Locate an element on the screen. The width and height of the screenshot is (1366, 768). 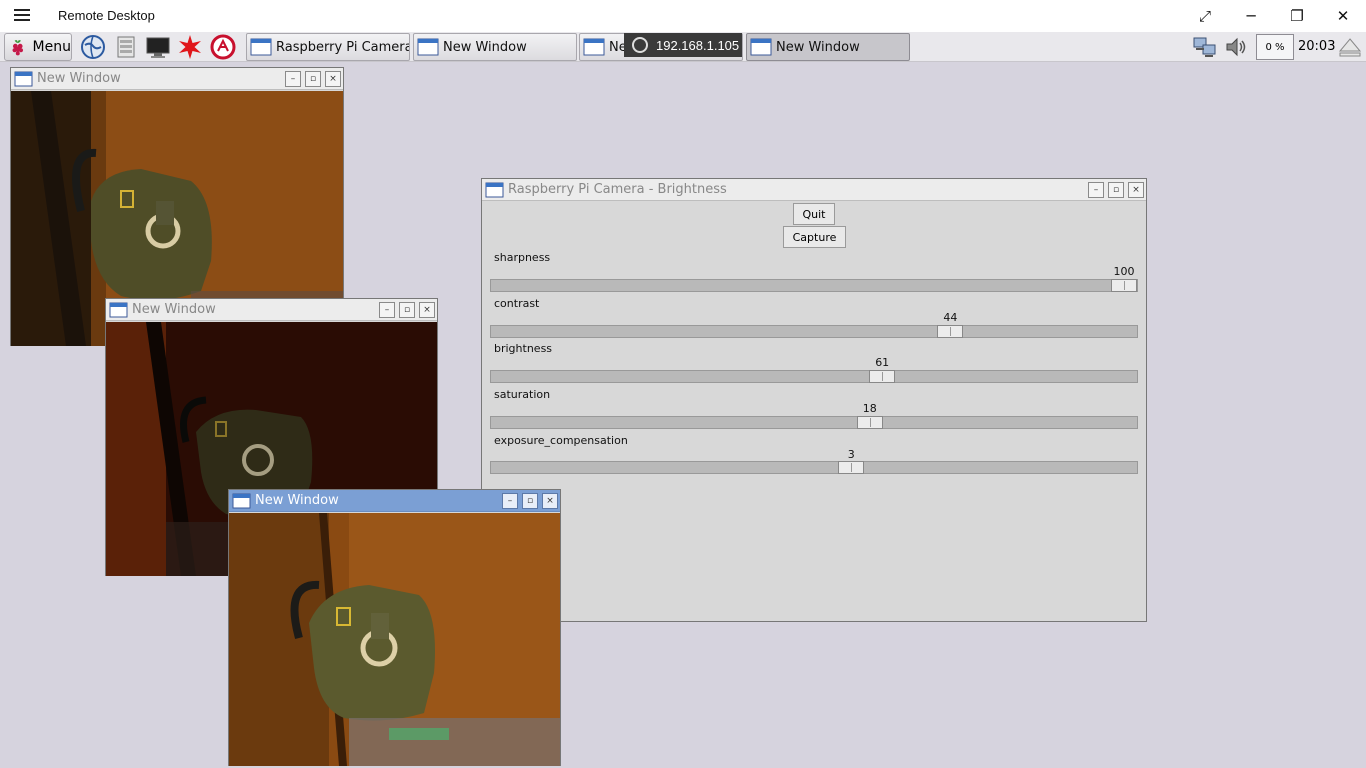
start-menu-button: Menu is located at coordinates (38, 47).